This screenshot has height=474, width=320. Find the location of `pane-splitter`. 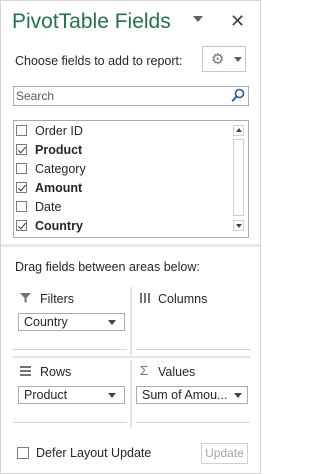

pane-splitter is located at coordinates (130, 245).